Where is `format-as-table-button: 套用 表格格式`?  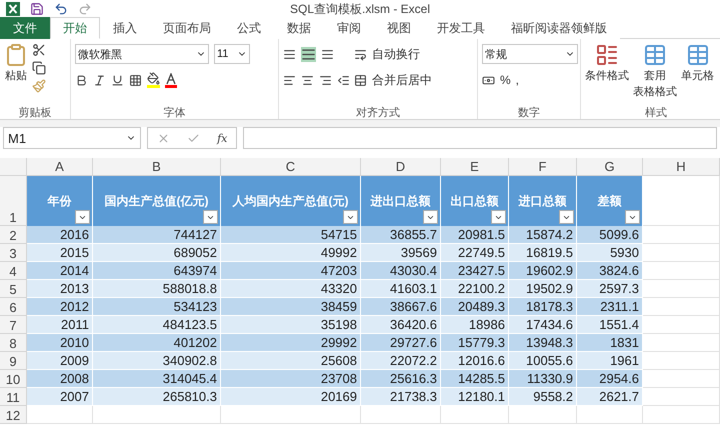
format-as-table-button: 套用 表格格式 is located at coordinates (655, 74).